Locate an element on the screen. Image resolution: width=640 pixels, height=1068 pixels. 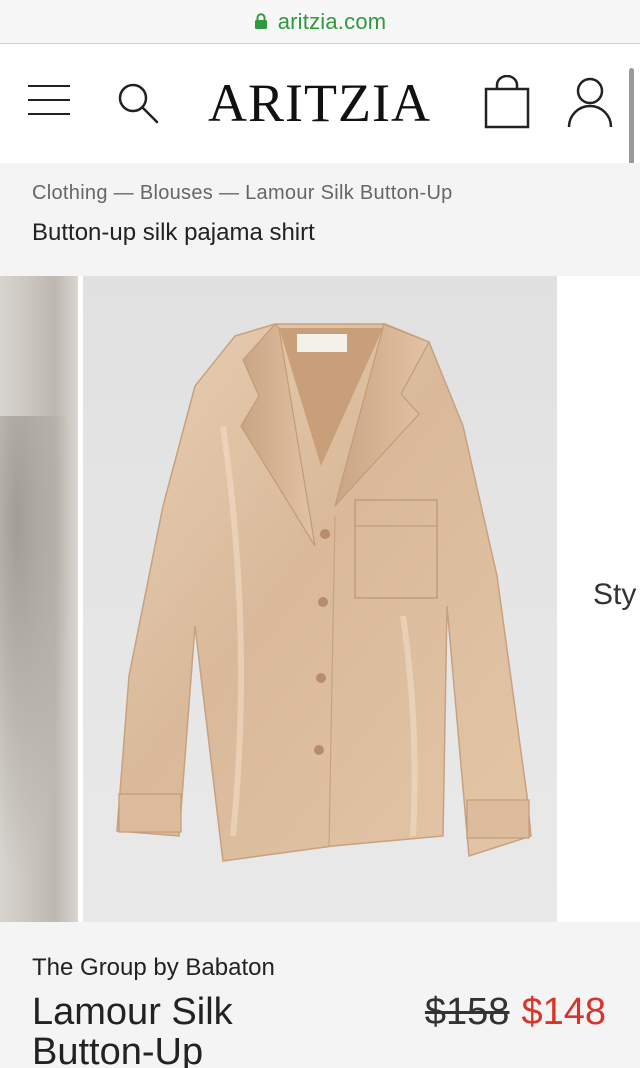
breadcrumb-item-current: Lamour Silk Button-Up is located at coordinates (349, 193).